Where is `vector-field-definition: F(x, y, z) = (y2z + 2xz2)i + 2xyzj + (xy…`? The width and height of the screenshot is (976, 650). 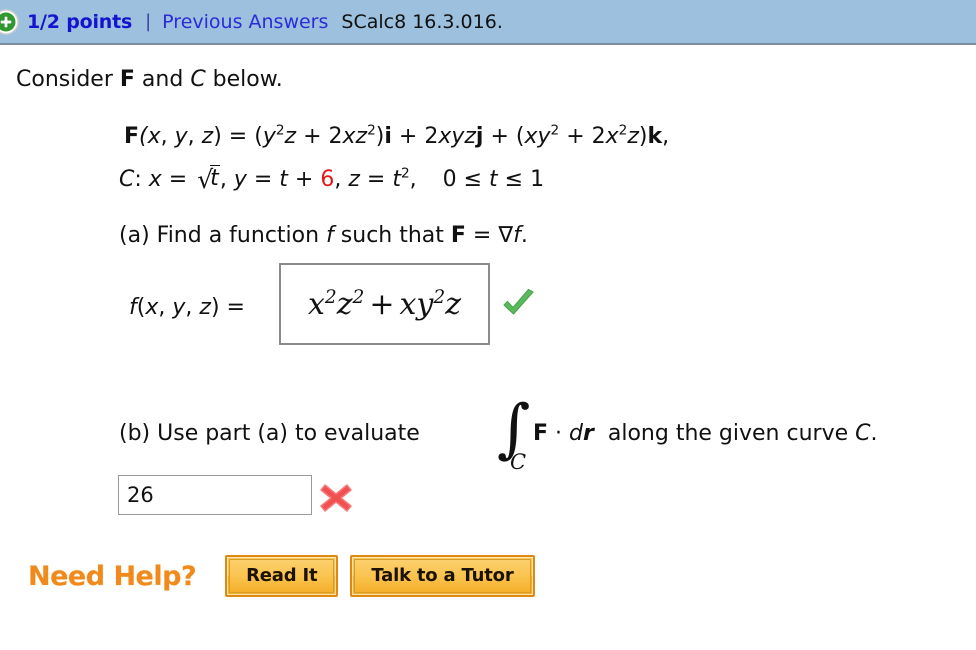
vector-field-definition: F(x, y, z) = (y2z + 2xz2)i + 2xyzj + (xy… is located at coordinates (397, 135).